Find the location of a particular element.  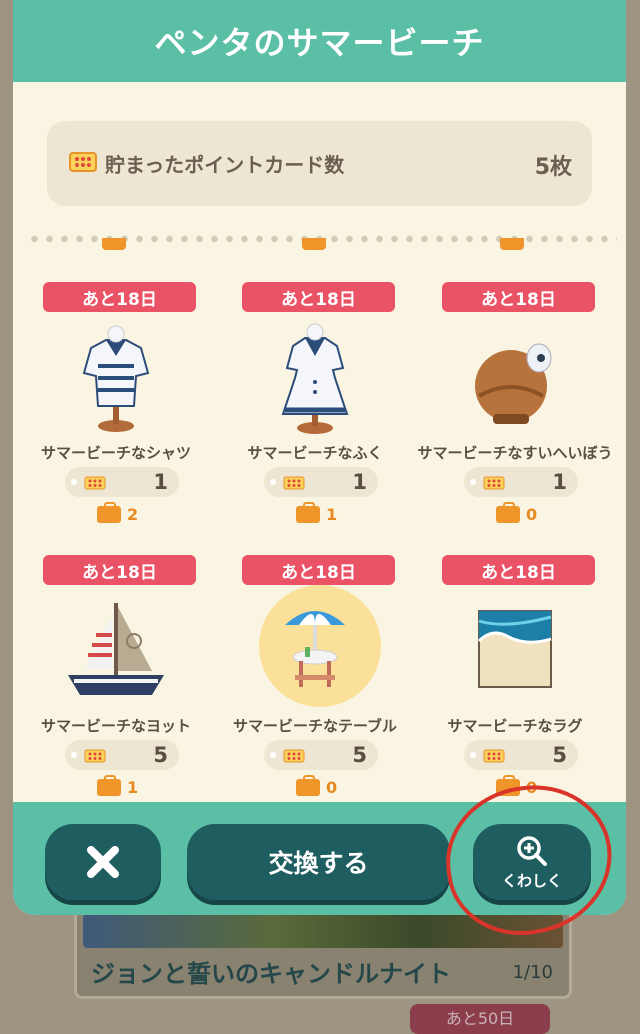

item-card: あと18日 サマービーチなすいへいぼう 1 0 is located at coordinates (515, 403).